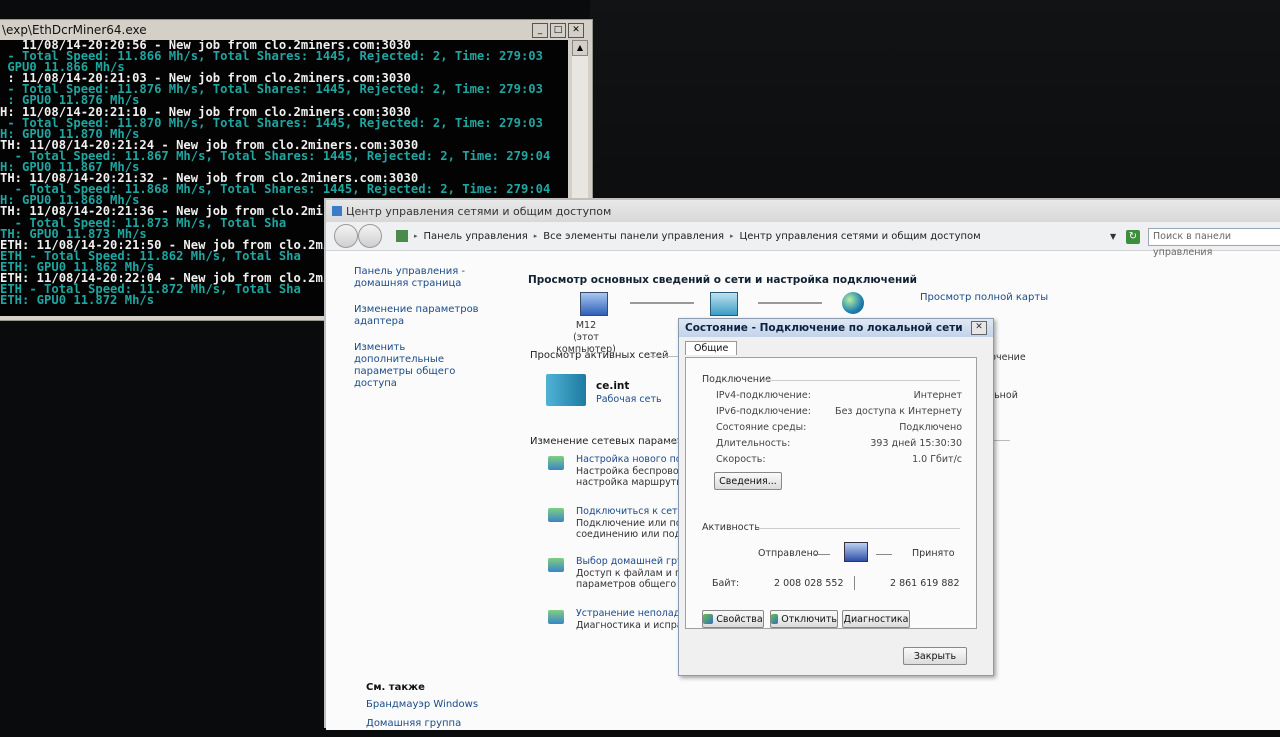 The image size is (1280, 737). Describe the element at coordinates (839, 427) in the screenshot. I see `row-media-state: Состояние среды: Подключено` at that location.